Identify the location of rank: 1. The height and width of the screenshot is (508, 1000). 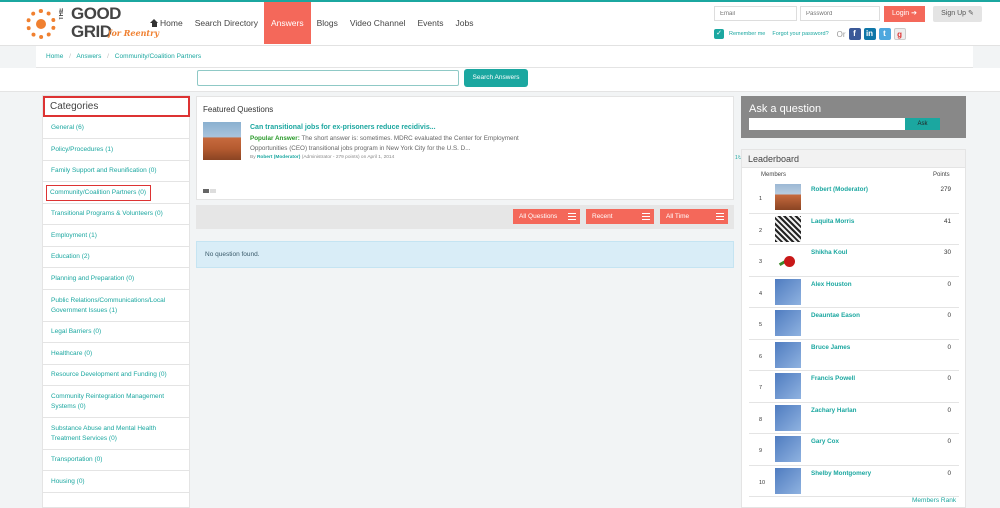
(761, 199).